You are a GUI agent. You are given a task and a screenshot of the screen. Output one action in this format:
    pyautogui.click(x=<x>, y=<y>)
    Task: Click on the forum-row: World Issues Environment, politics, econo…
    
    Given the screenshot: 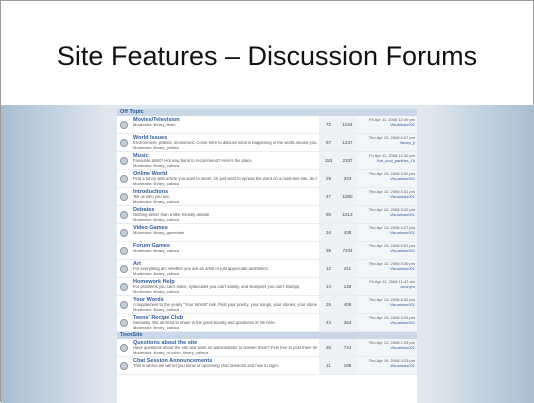 What is the action you would take?
    pyautogui.click(x=267, y=143)
    